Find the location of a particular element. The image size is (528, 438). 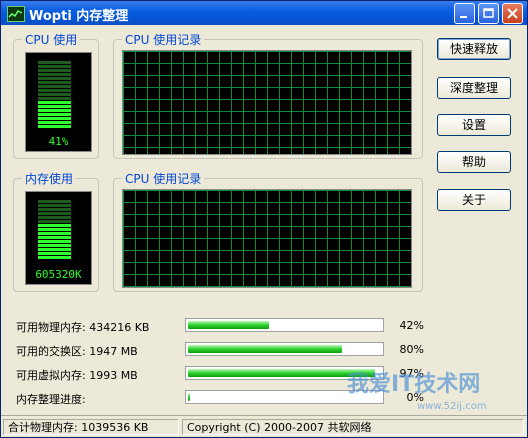

clean-progress-label: 内存整理进度: is located at coordinates (51, 399).